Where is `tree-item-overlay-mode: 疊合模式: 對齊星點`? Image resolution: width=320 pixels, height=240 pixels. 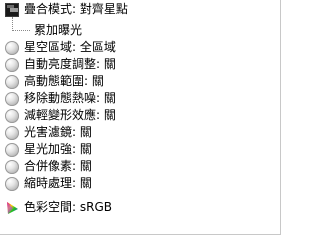
tree-item-overlay-mode: 疊合模式: 對齊星點 is located at coordinates (66, 9).